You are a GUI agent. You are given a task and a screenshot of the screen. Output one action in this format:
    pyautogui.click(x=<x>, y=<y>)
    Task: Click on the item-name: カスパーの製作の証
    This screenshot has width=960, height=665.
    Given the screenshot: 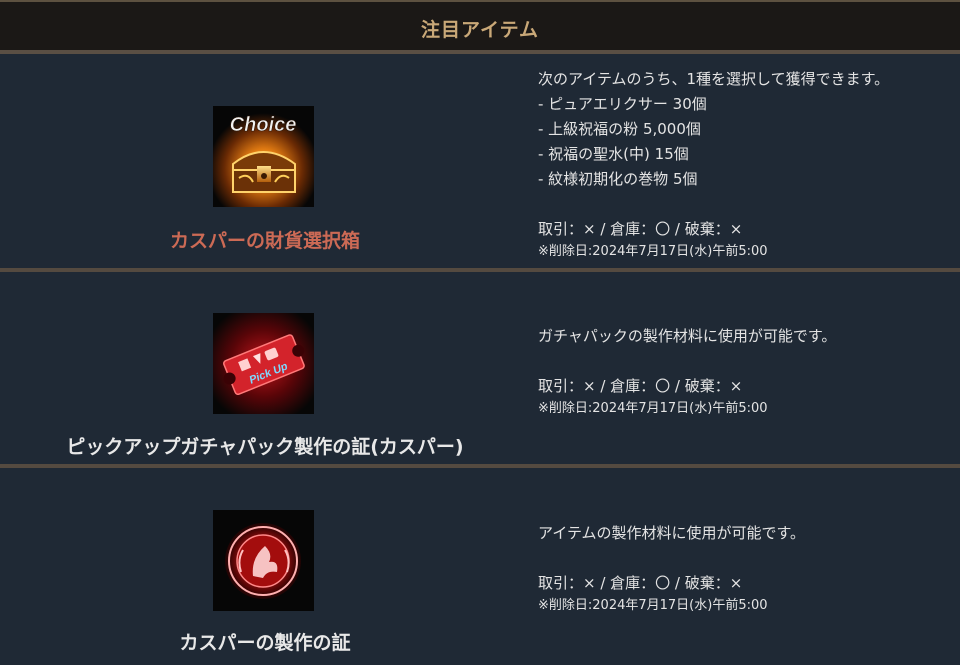 What is the action you would take?
    pyautogui.click(x=265, y=643)
    